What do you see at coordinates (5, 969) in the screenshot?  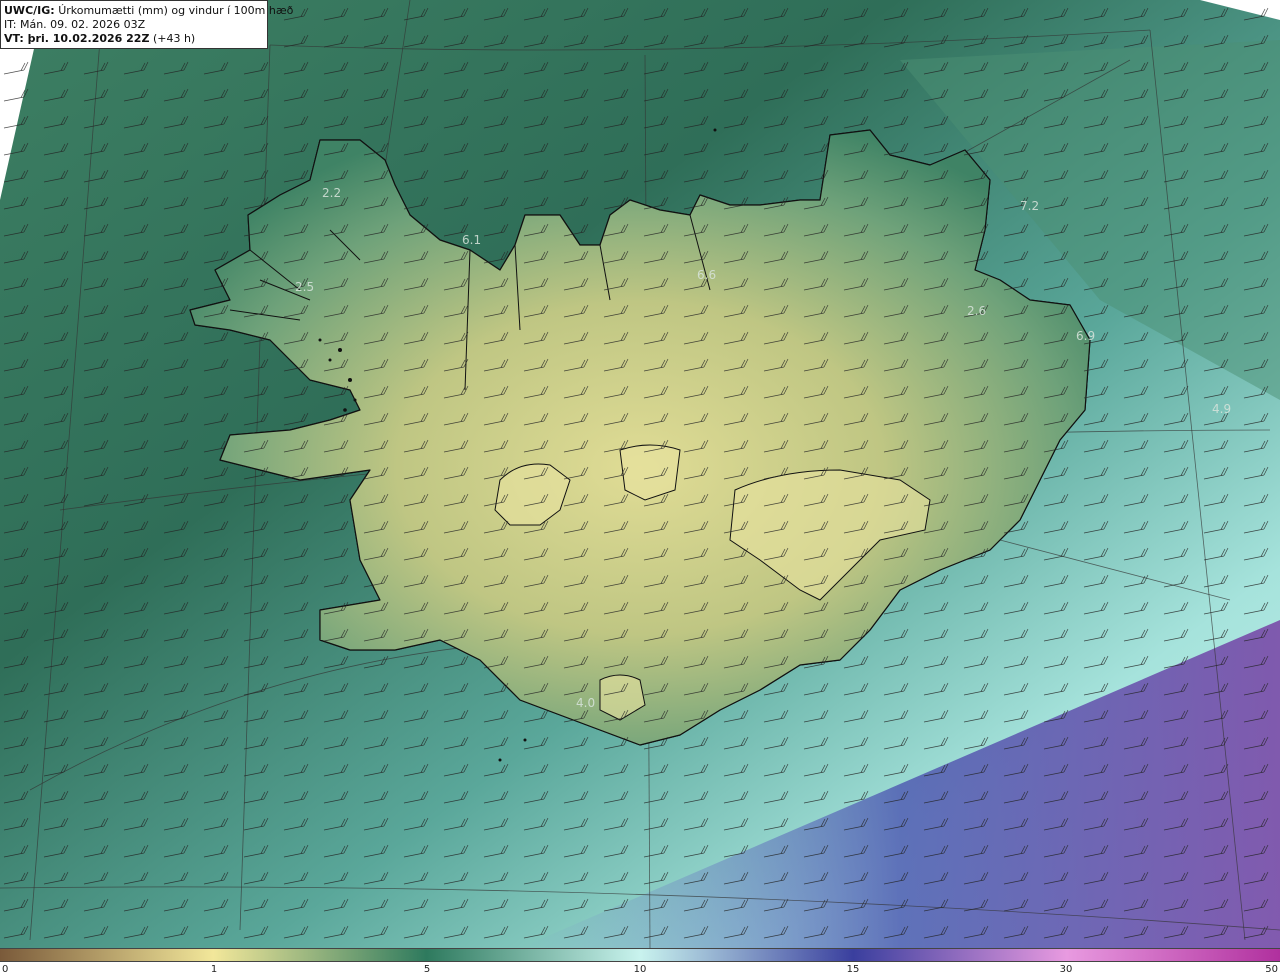 I see `colorbar-tick: 0` at bounding box center [5, 969].